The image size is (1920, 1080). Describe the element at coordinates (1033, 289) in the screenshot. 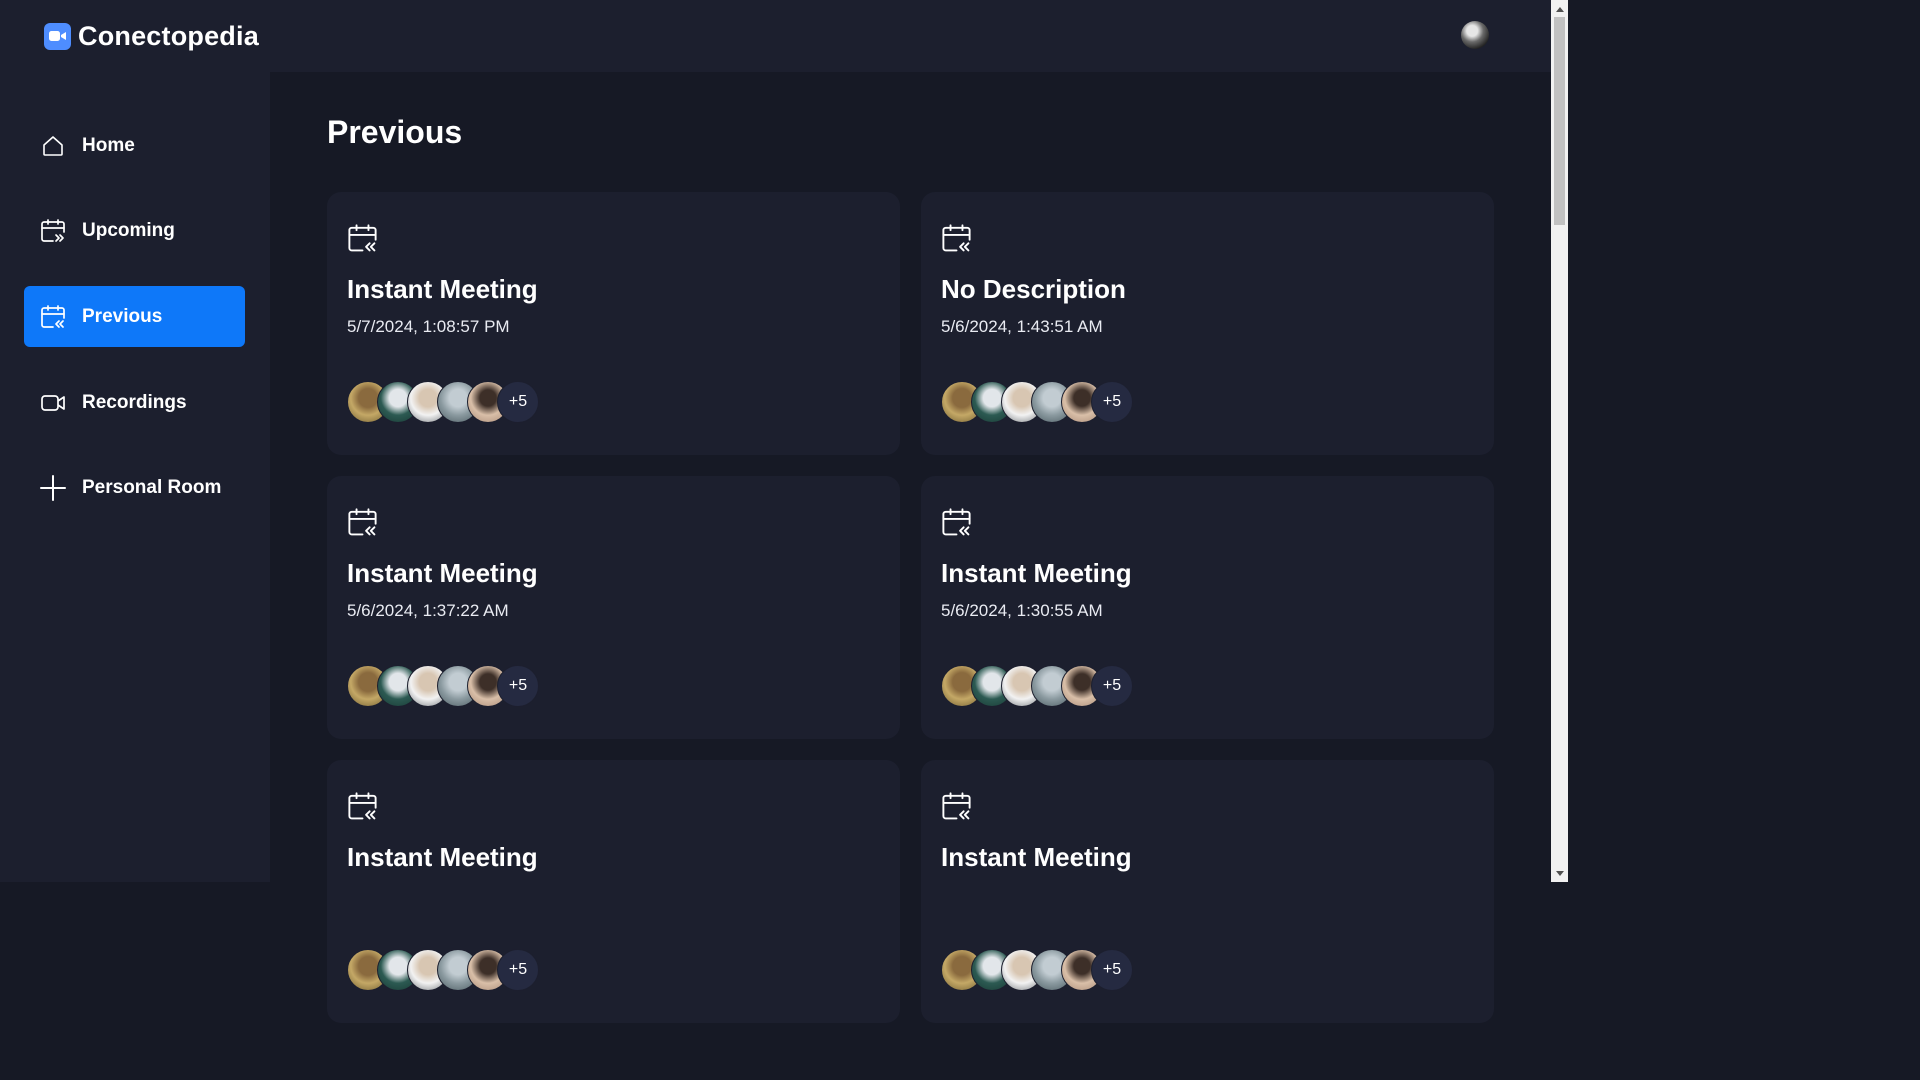

I see `meeting-title: No Description` at that location.